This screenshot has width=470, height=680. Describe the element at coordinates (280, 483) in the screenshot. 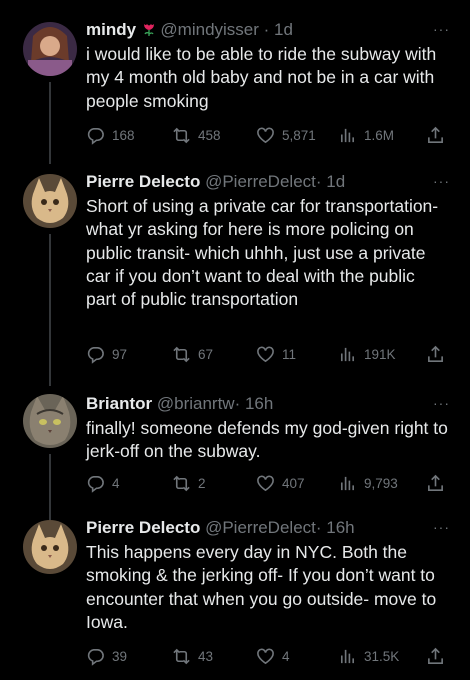

I see `like-button: 407` at that location.